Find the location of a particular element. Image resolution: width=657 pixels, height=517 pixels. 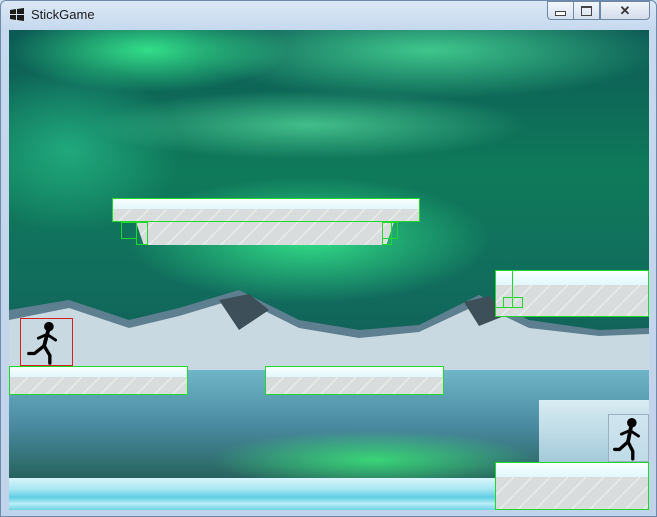

minimize-button is located at coordinates (560, 10).